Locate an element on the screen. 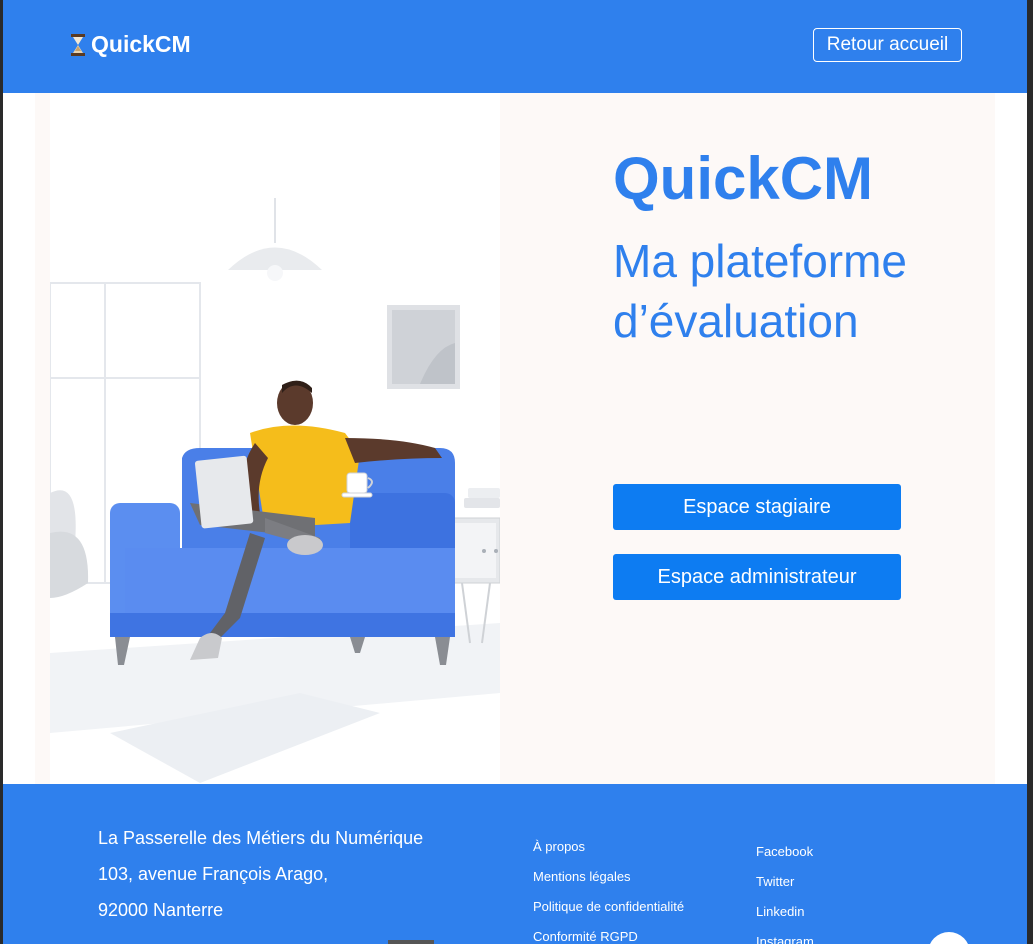  top-navbar: QuickCM Retour accueil is located at coordinates (515, 46).